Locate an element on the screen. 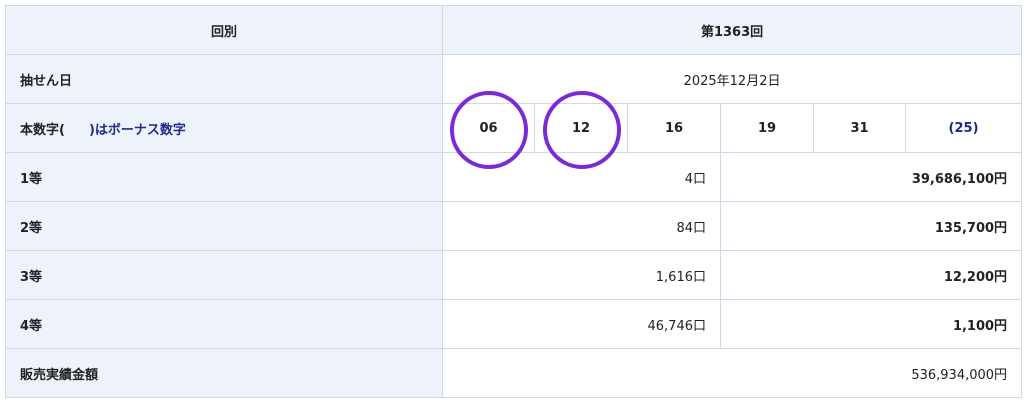 This screenshot has height=416, width=1024. row-round: 回別 第1363回 is located at coordinates (514, 30).